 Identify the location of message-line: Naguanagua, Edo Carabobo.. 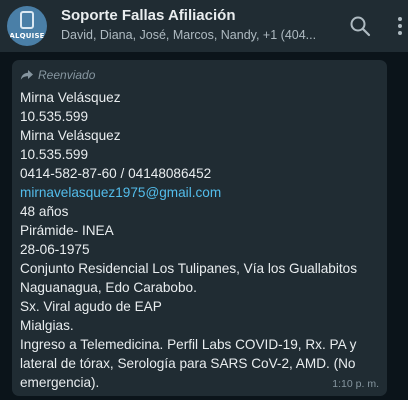
(108, 287).